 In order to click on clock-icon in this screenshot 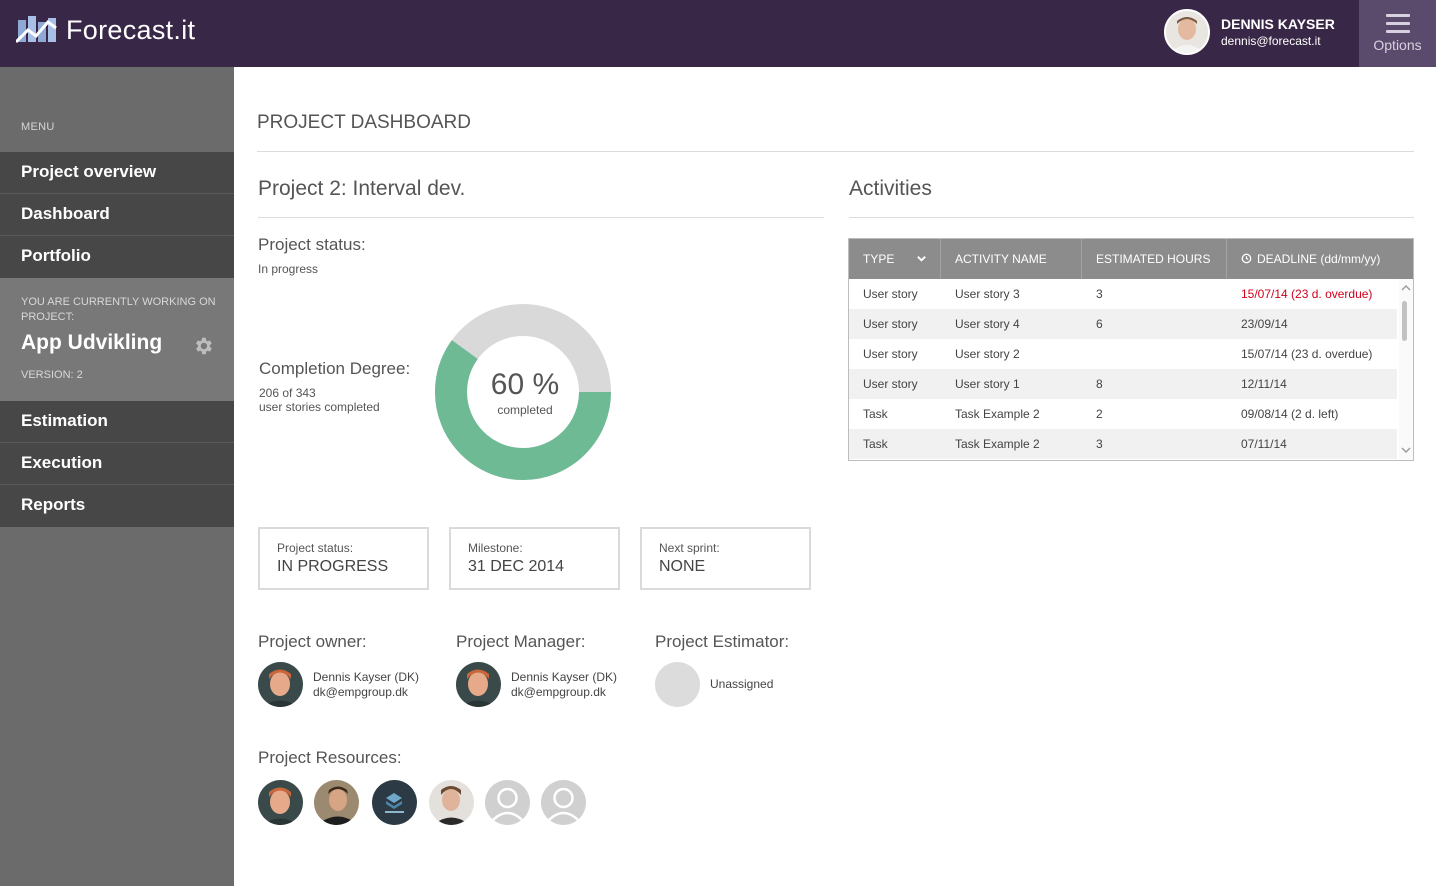, I will do `click(1246, 258)`.